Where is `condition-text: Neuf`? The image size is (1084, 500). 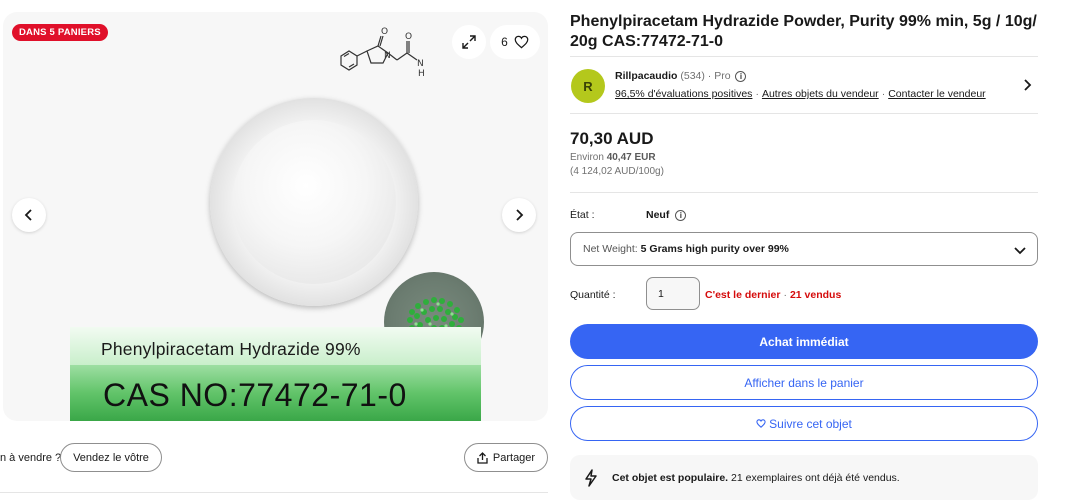 condition-text: Neuf is located at coordinates (658, 215).